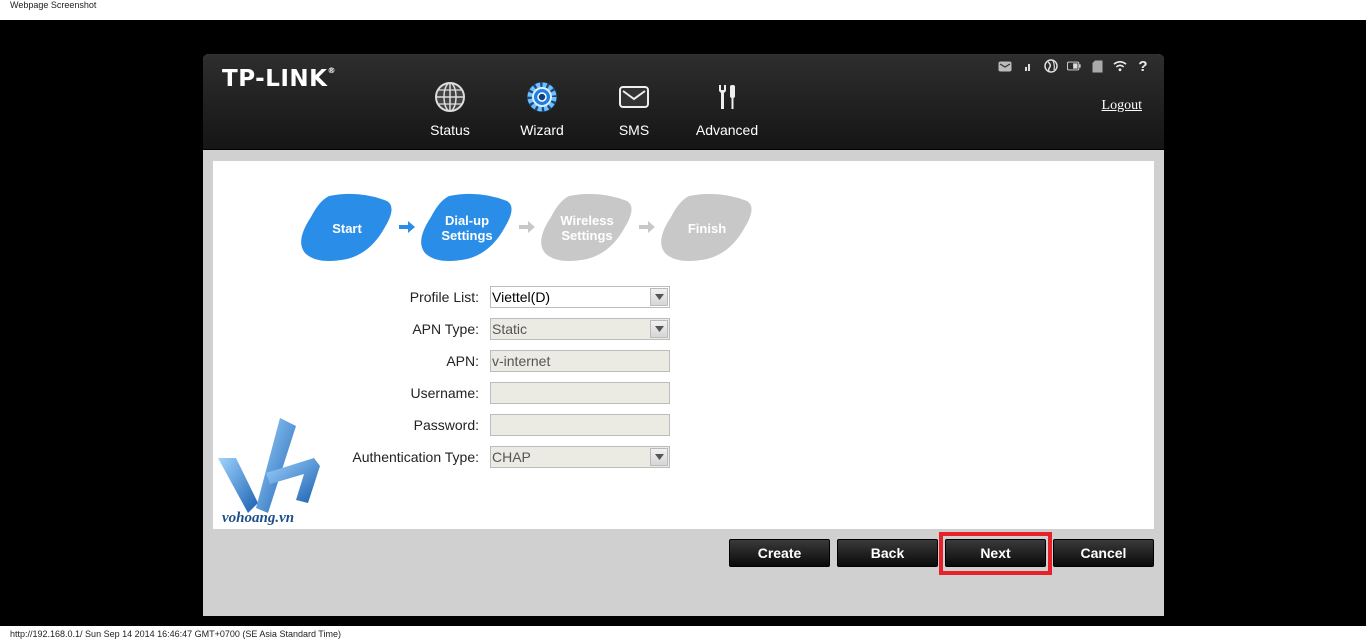 This screenshot has height=640, width=1366. What do you see at coordinates (444, 297) in the screenshot?
I see `profile-list-label: Profile List:` at bounding box center [444, 297].